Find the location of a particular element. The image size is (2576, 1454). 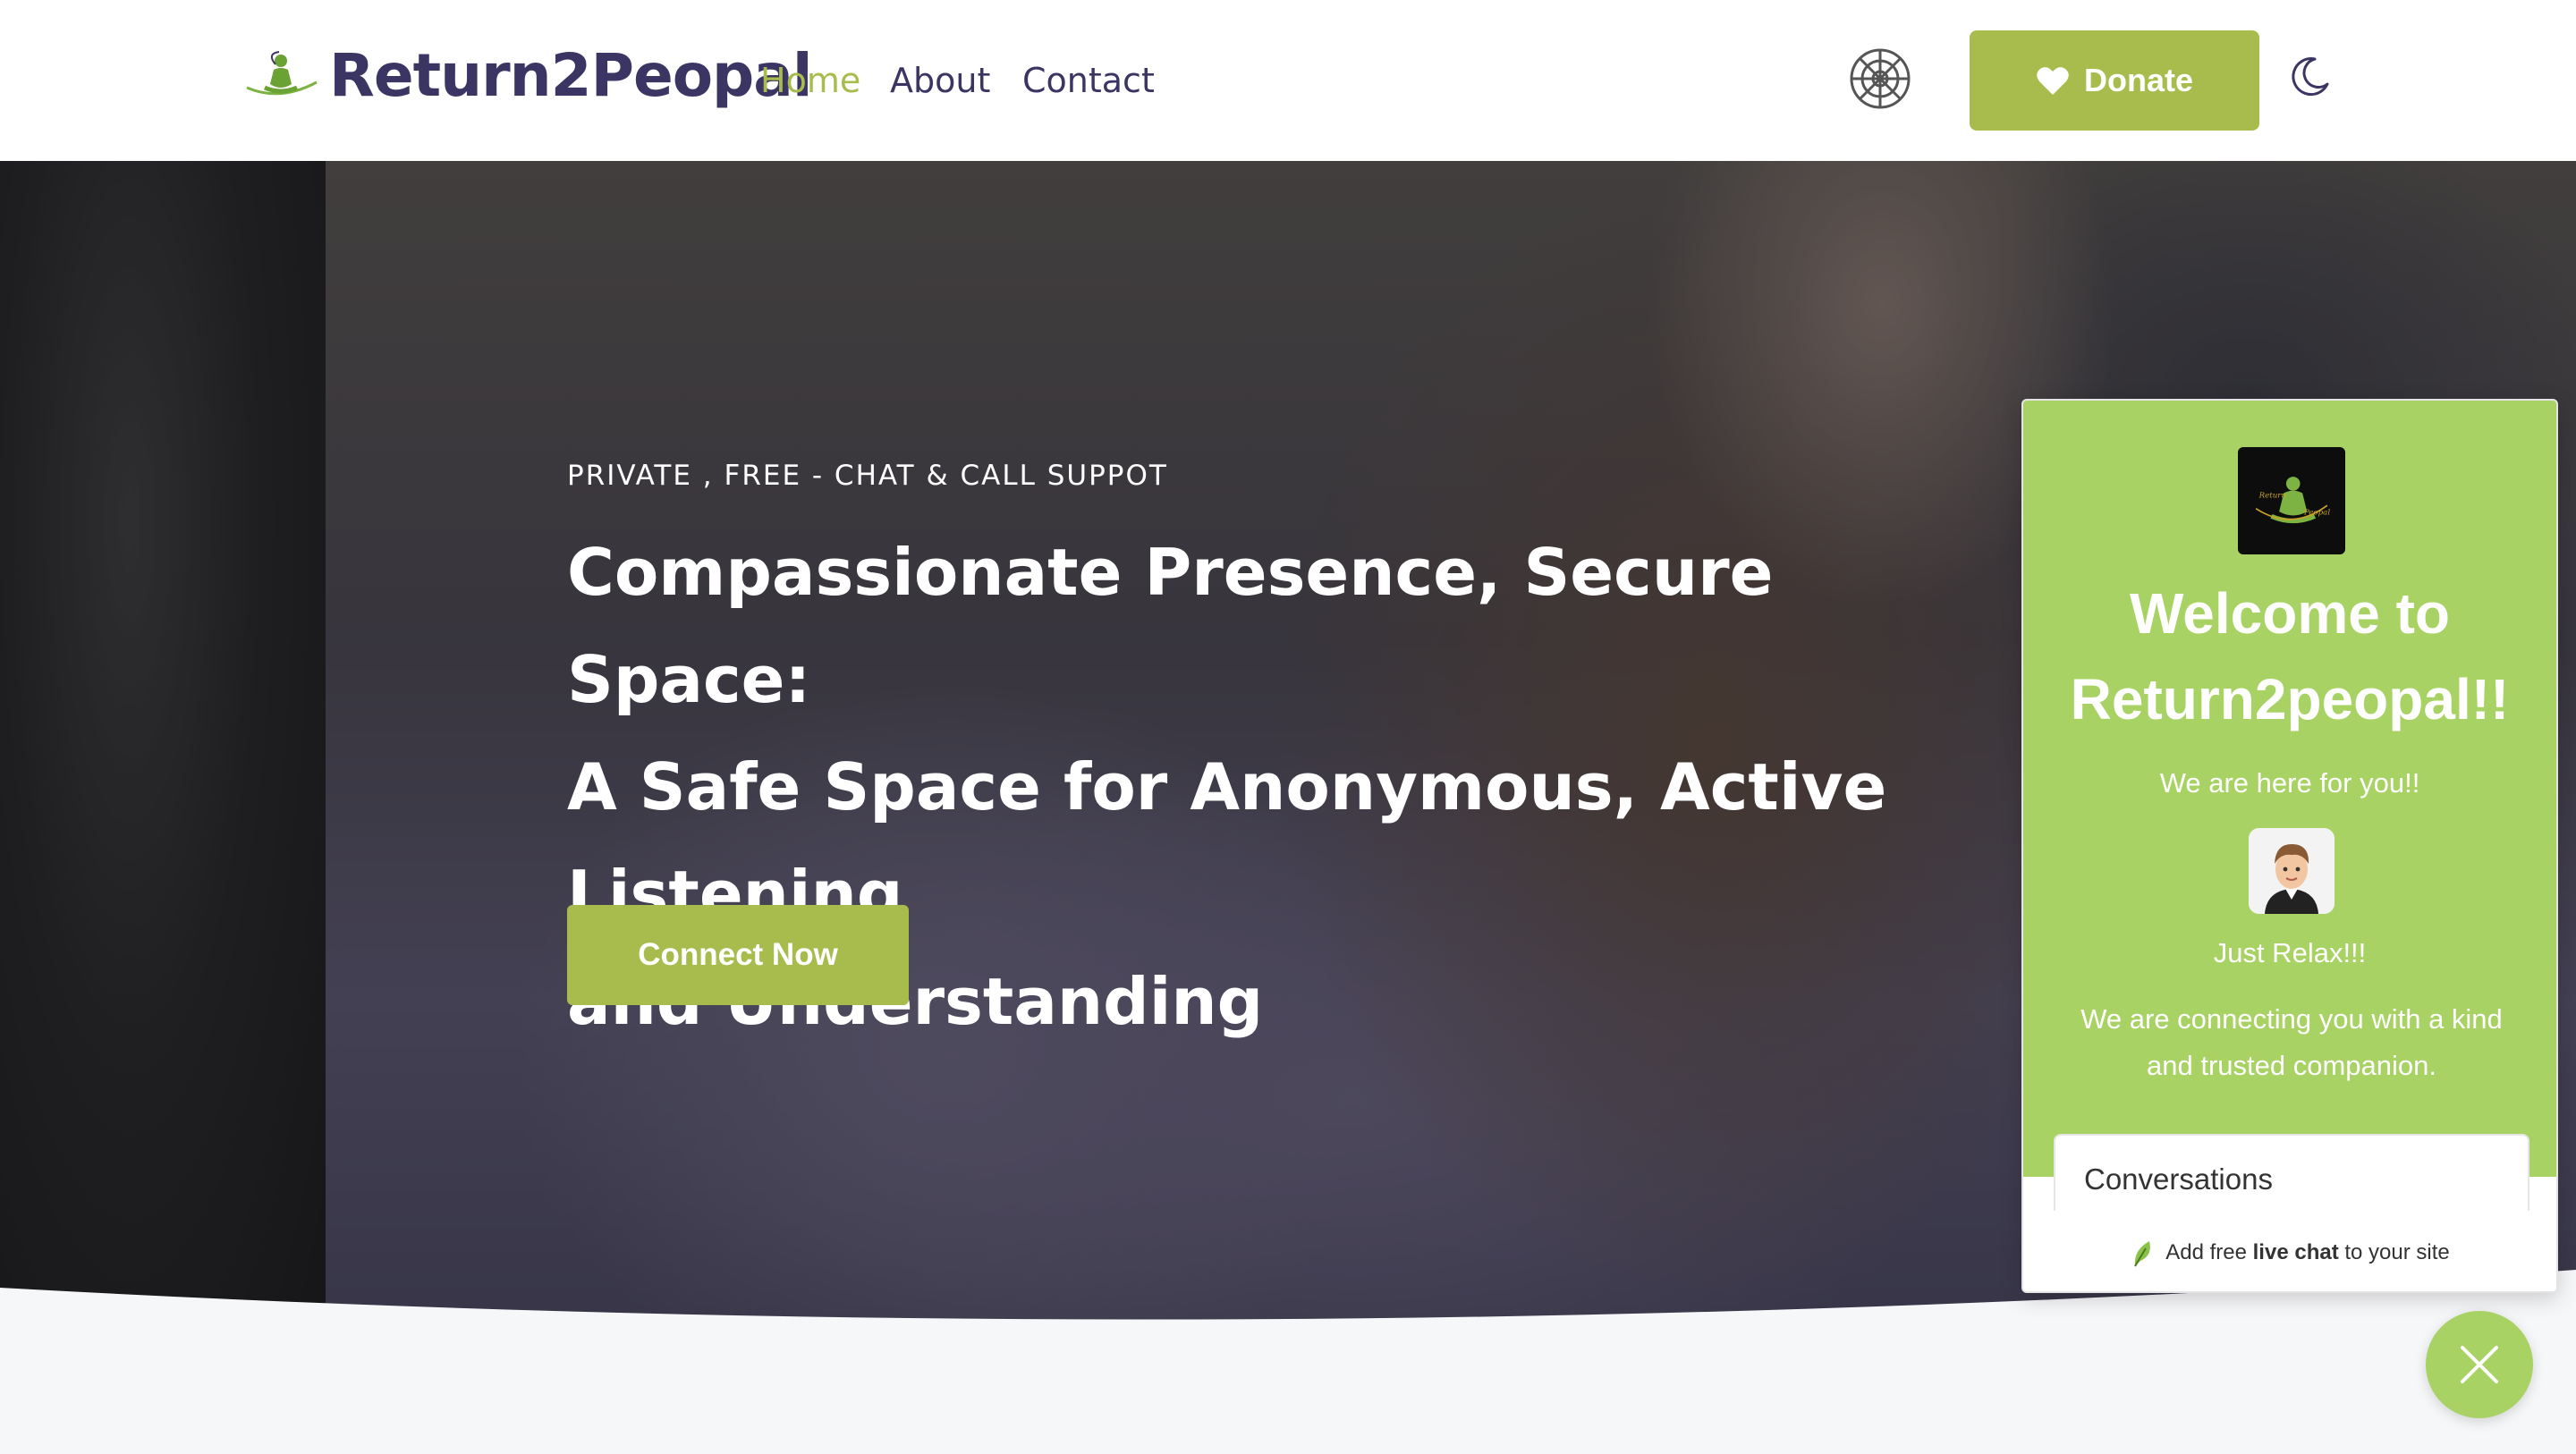

brand-name: Return2Peopal is located at coordinates (570, 76).